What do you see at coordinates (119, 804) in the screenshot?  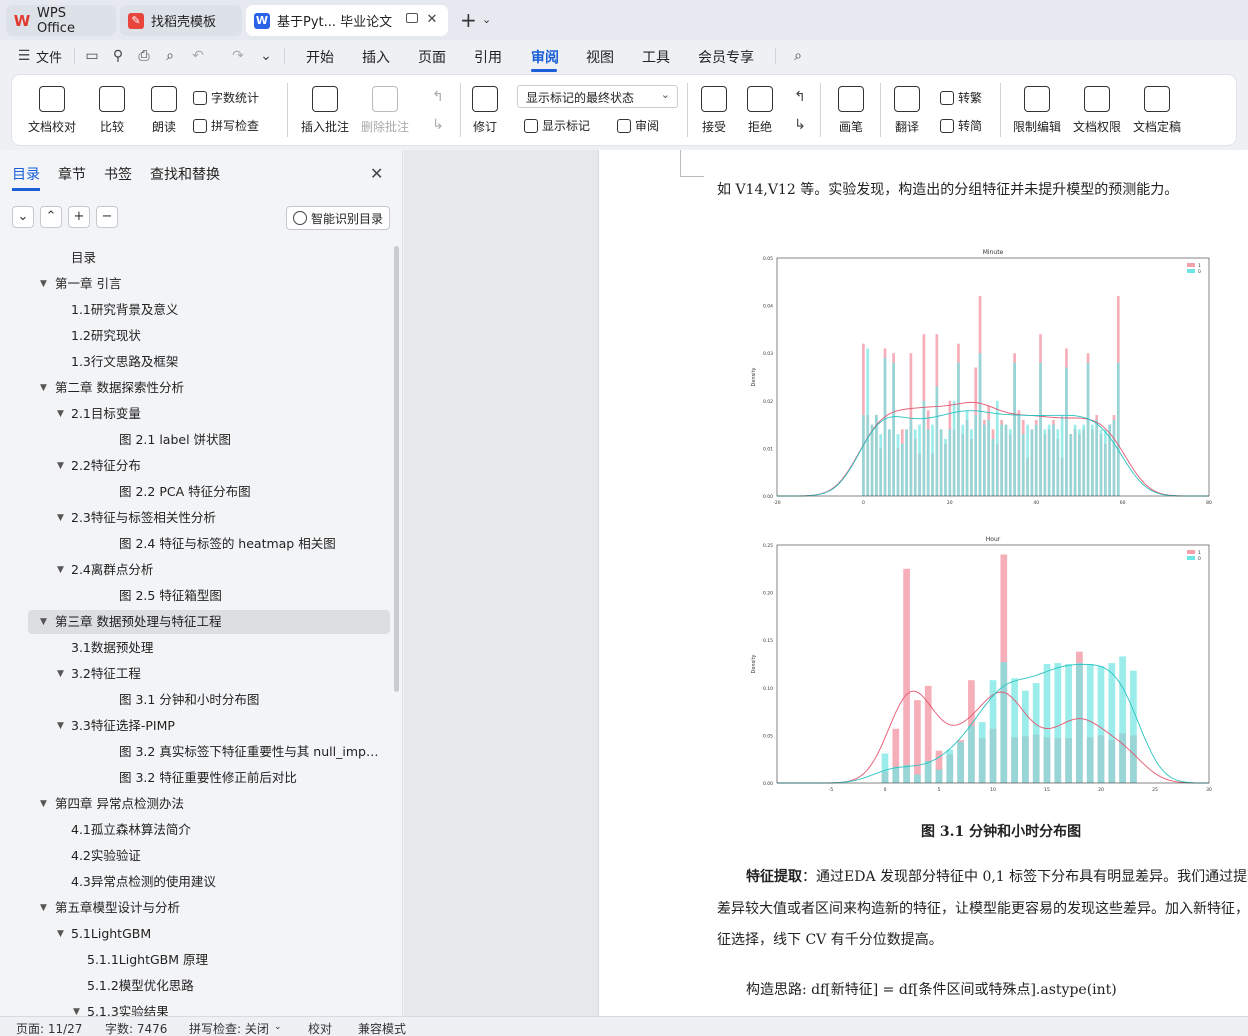 I see `toc-item: 第四章 异常点检测办法` at bounding box center [119, 804].